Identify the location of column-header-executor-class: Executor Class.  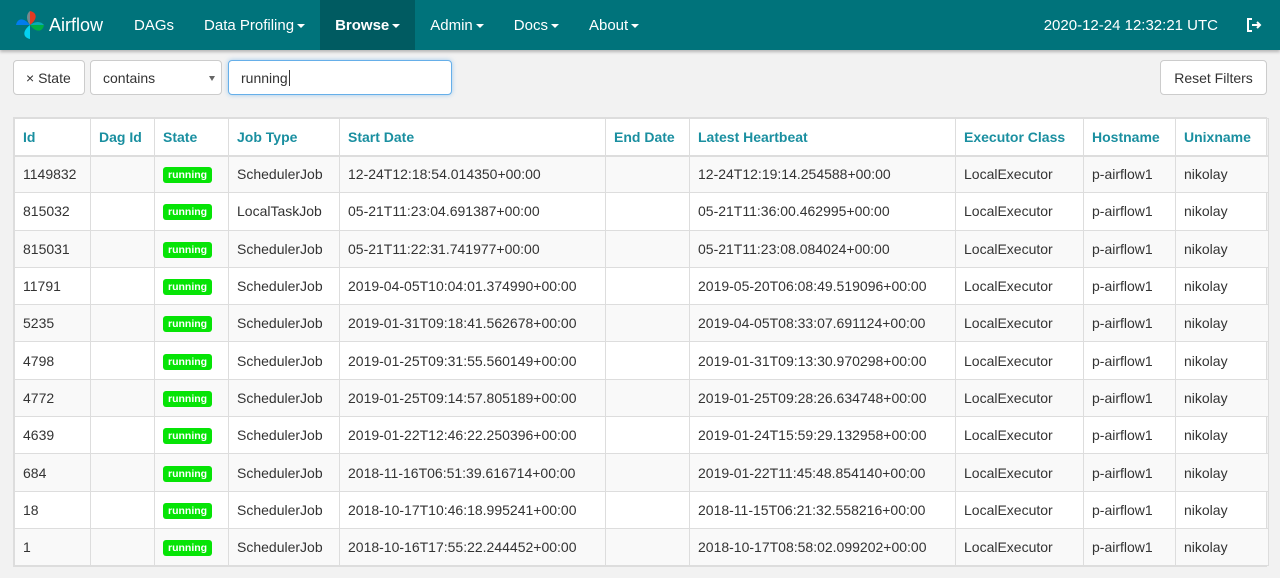
(1019, 137).